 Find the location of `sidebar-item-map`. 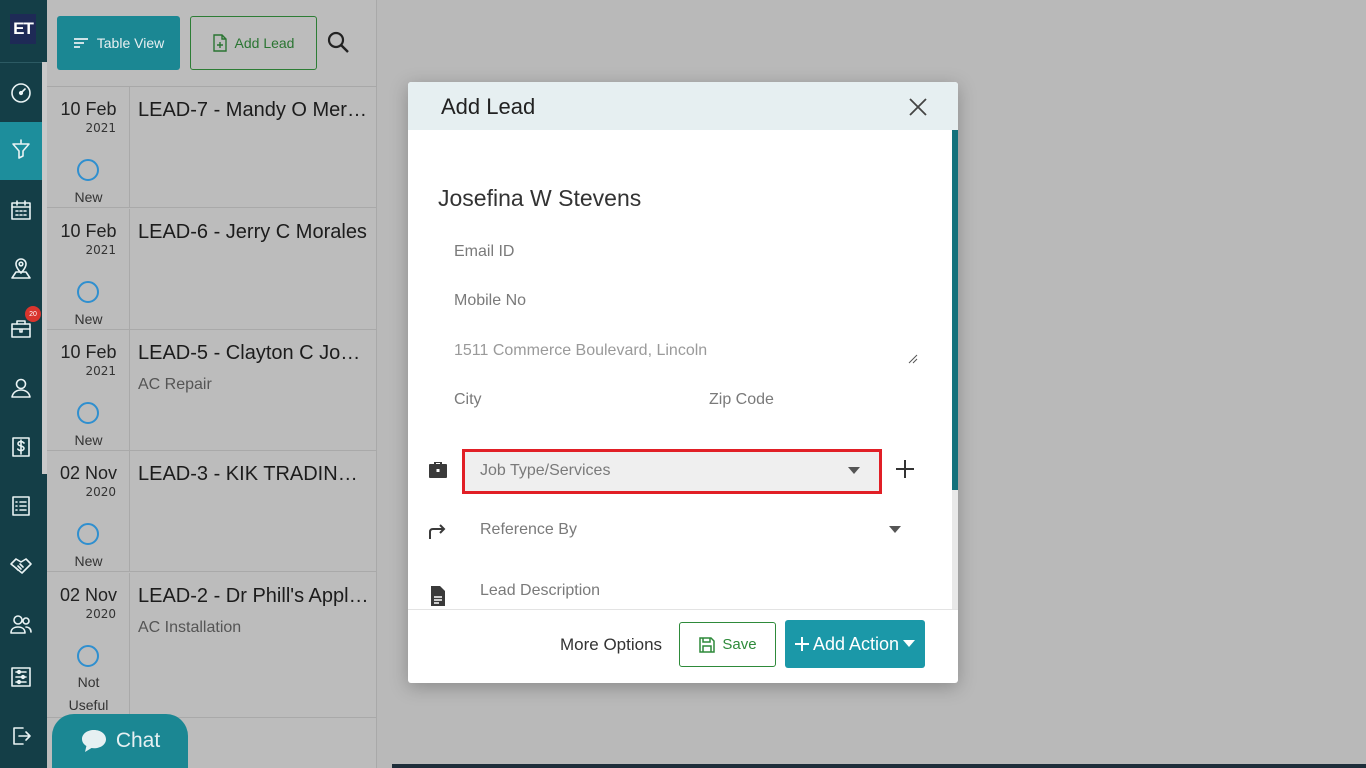

sidebar-item-map is located at coordinates (21, 269).